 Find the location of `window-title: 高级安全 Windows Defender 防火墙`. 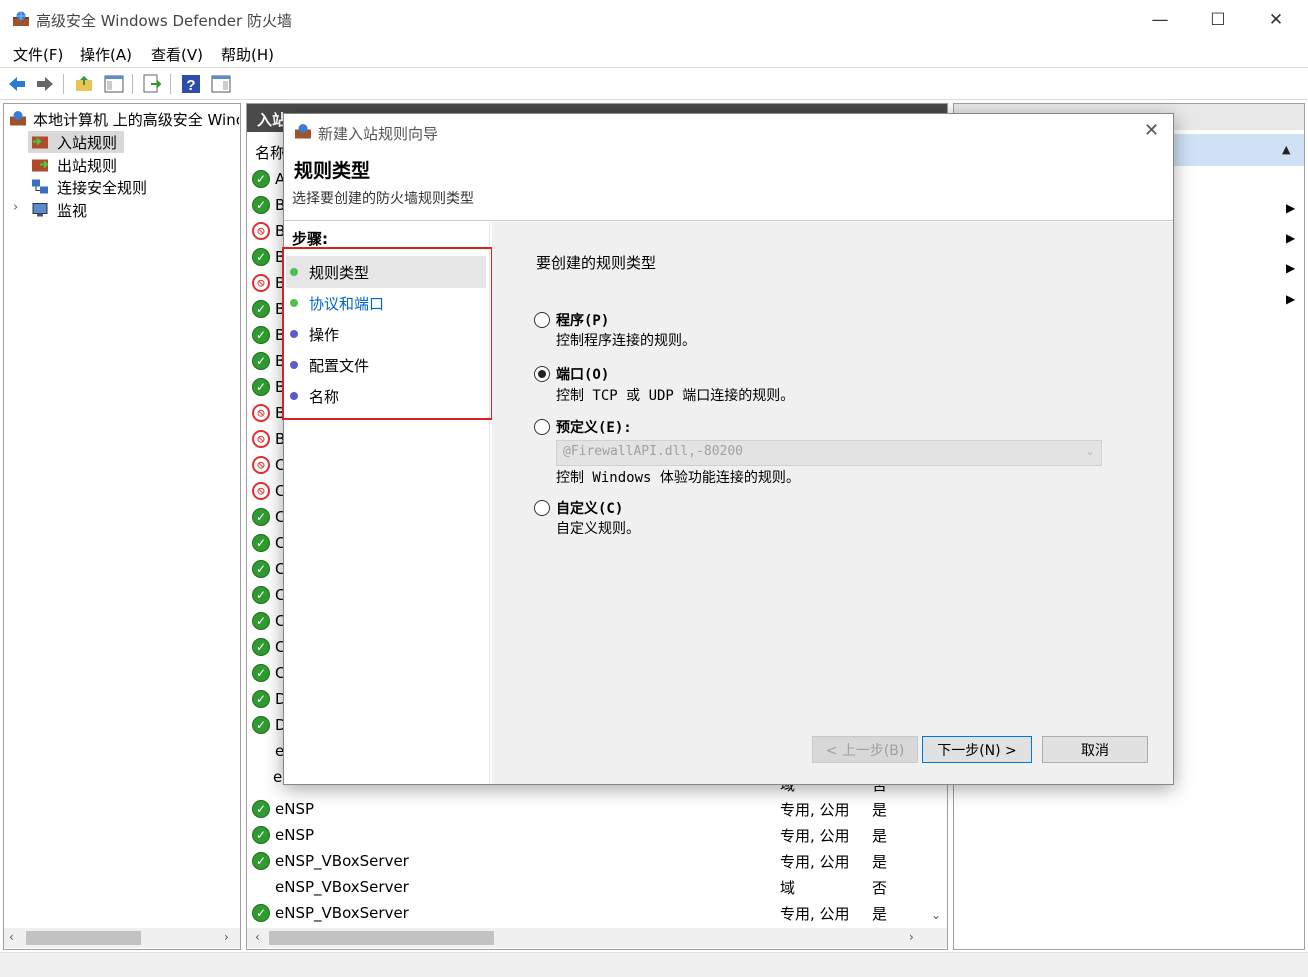

window-title: 高级安全 Windows Defender 防火墙 is located at coordinates (164, 21).